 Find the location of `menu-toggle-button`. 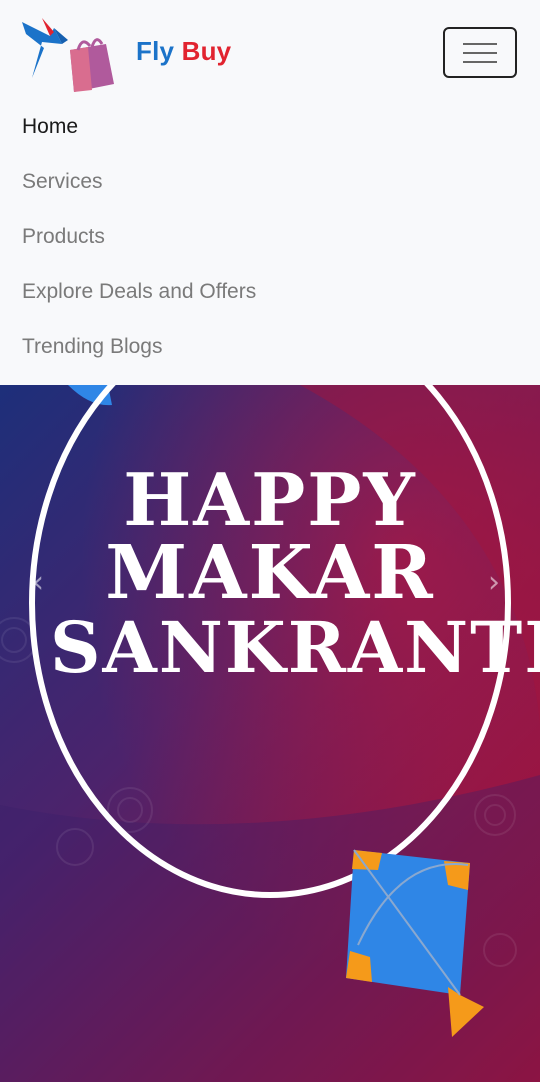

menu-toggle-button is located at coordinates (480, 52).